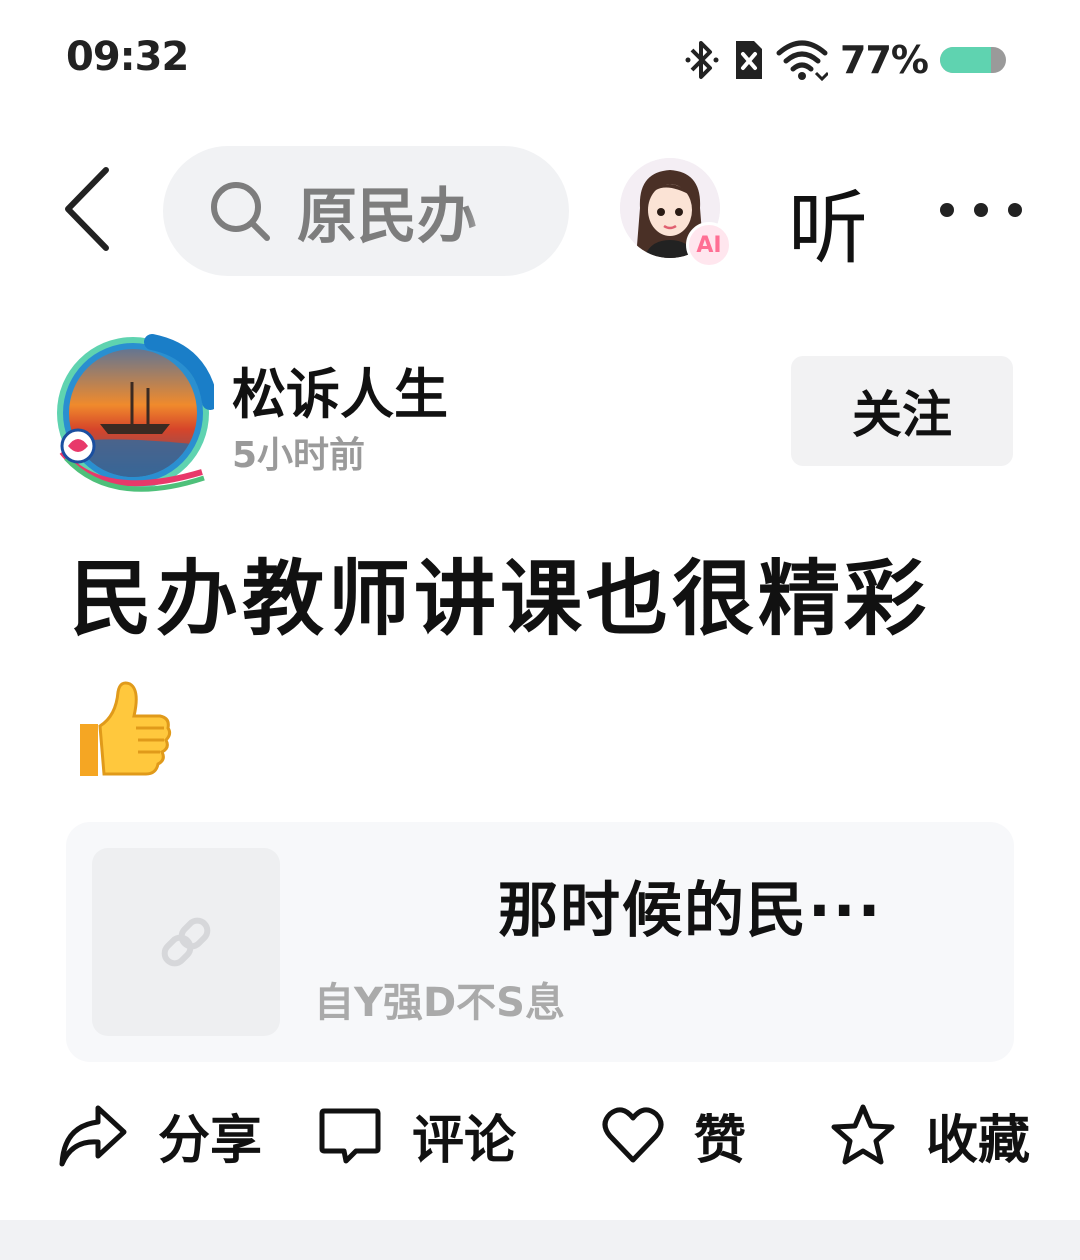 The width and height of the screenshot is (1080, 1260). Describe the element at coordinates (340, 389) in the screenshot. I see `author-name: 松诉人生` at that location.